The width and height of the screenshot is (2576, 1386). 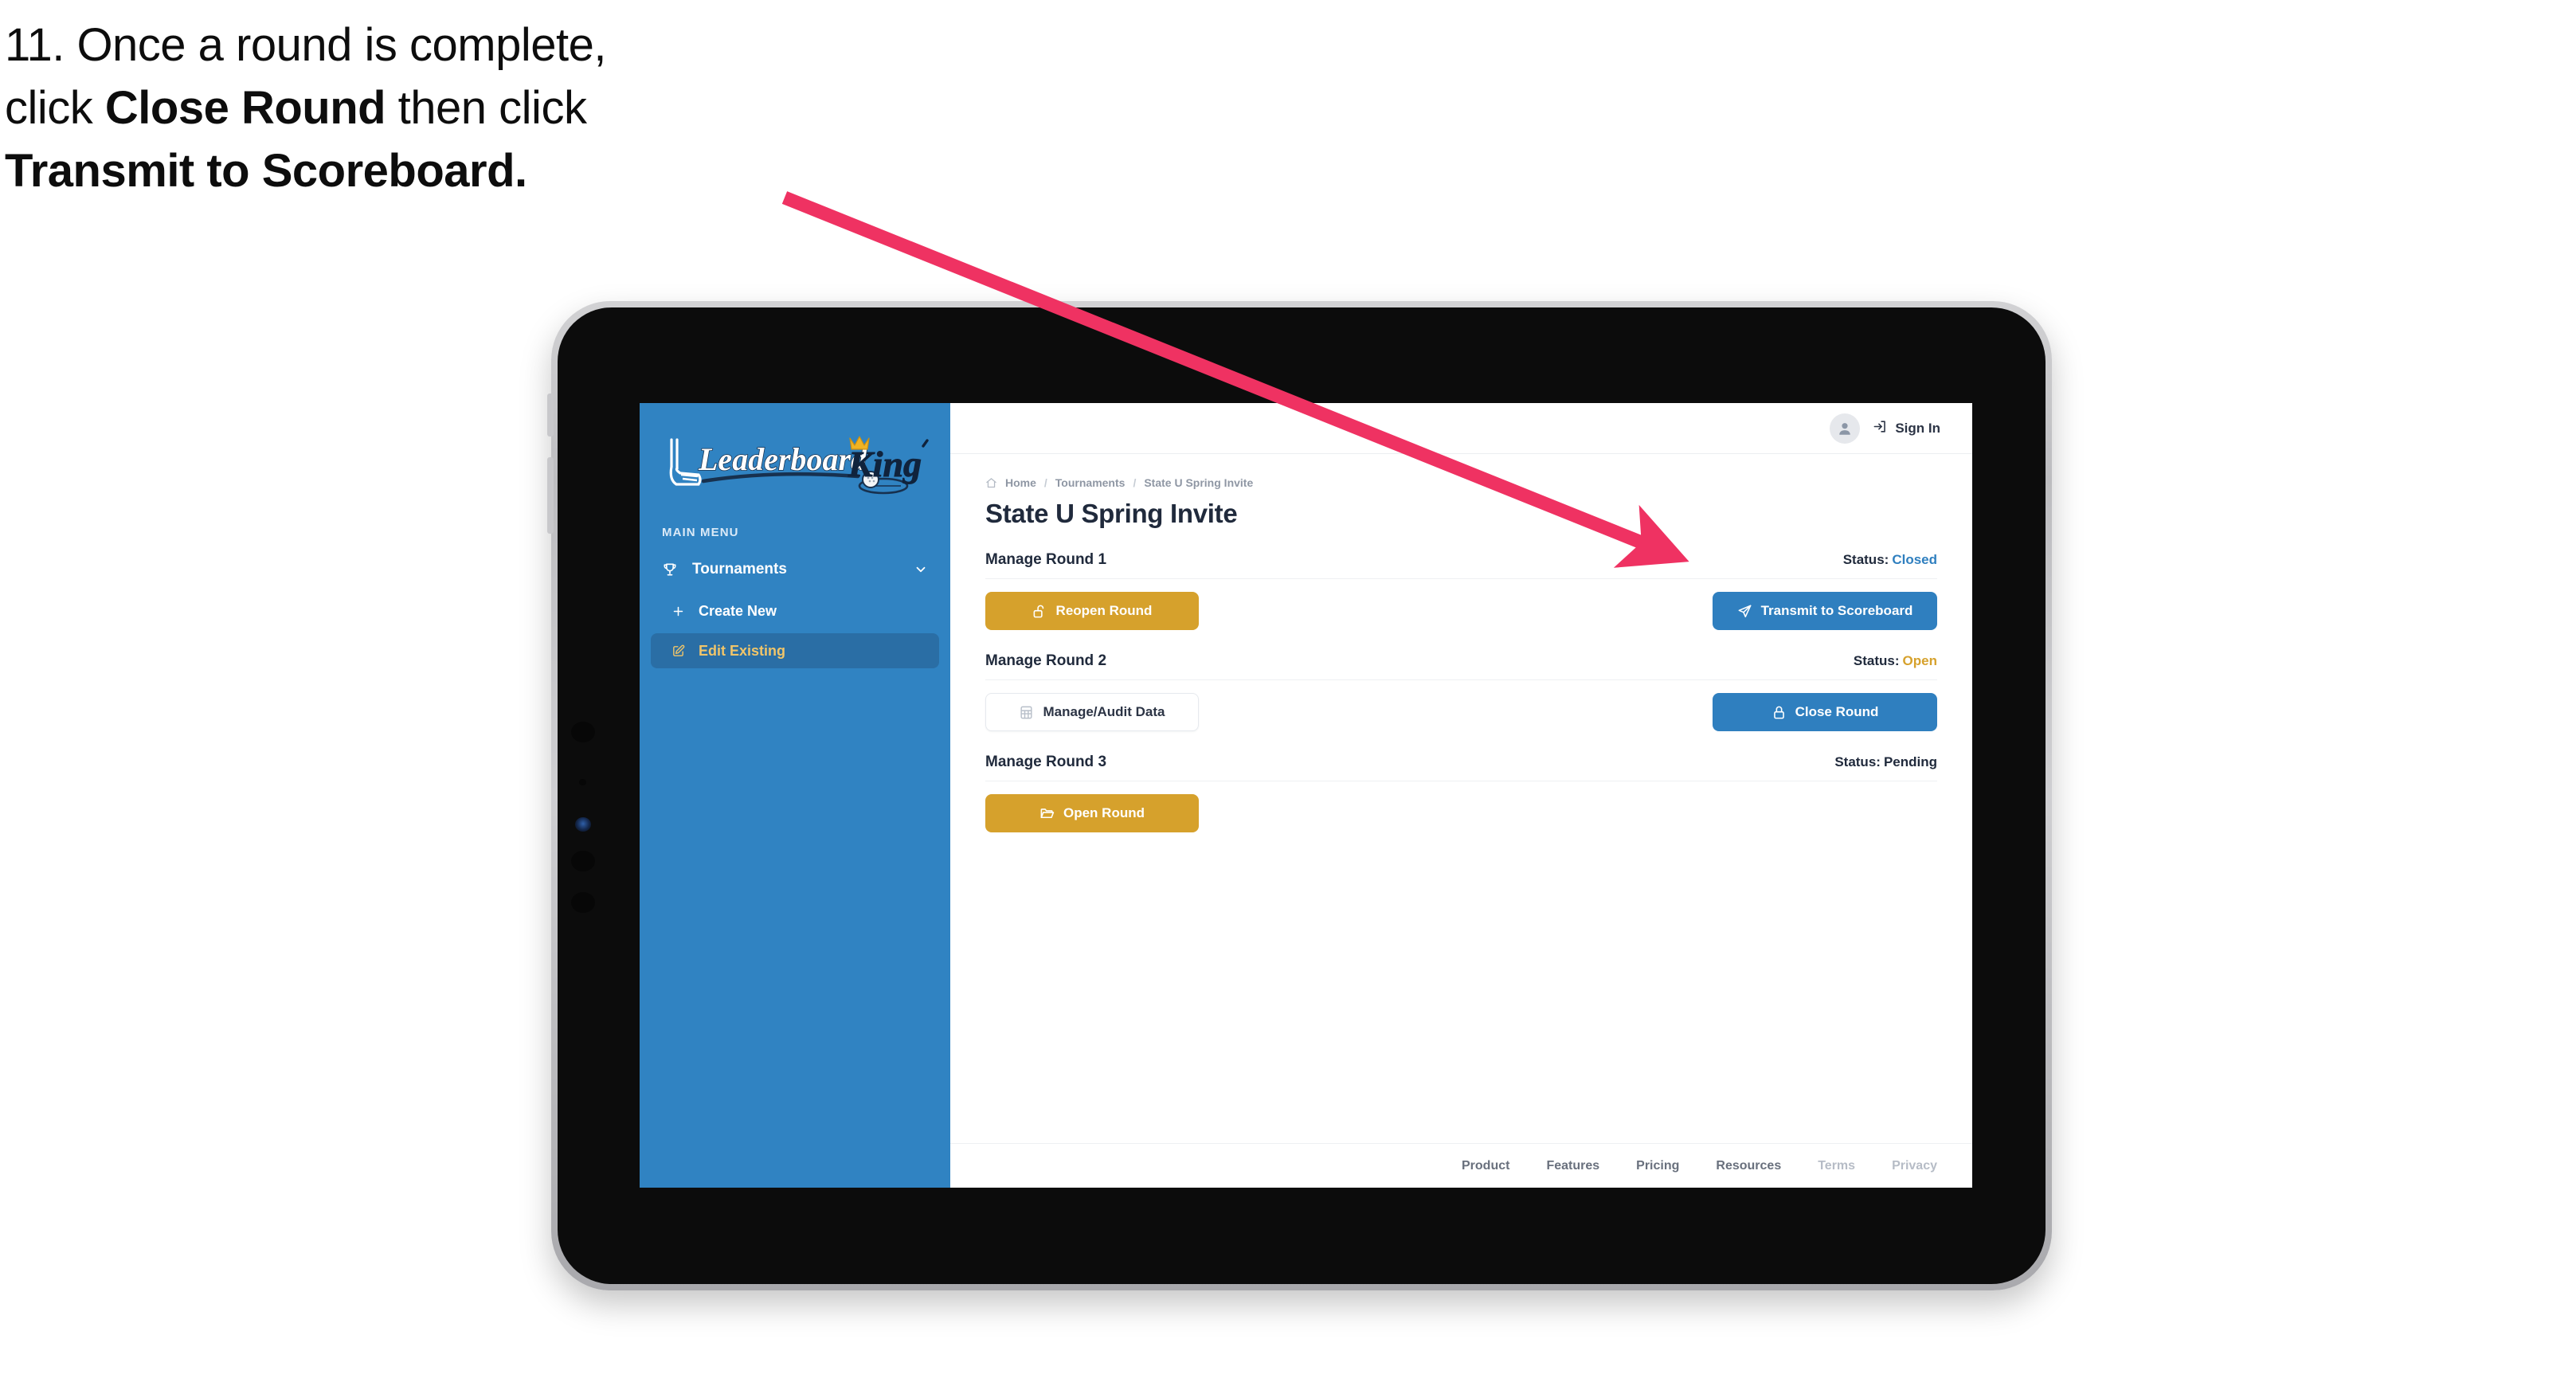 I want to click on sign-in-label: Sign In, so click(x=1917, y=428).